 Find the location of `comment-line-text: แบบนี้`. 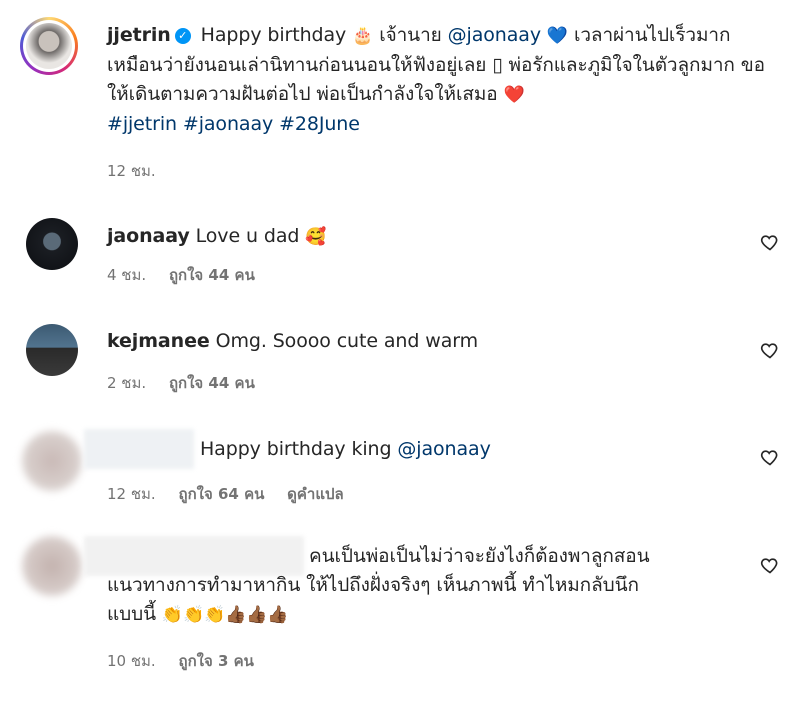

comment-line-text: แบบนี้ is located at coordinates (131, 614).